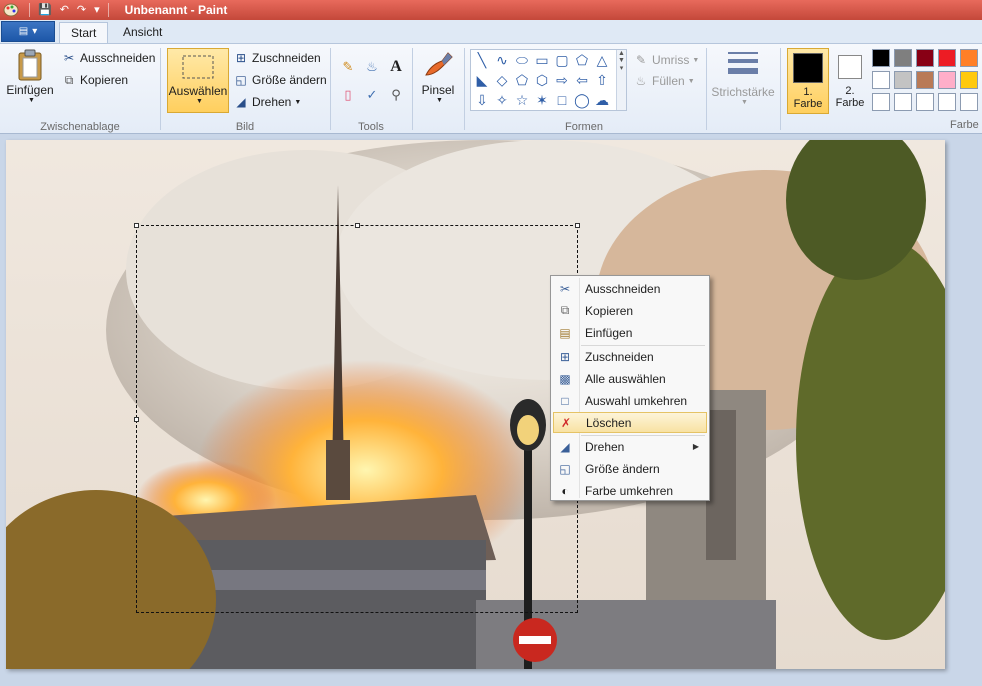  I want to click on polygon-shape-icon: ⬠, so click(582, 60).